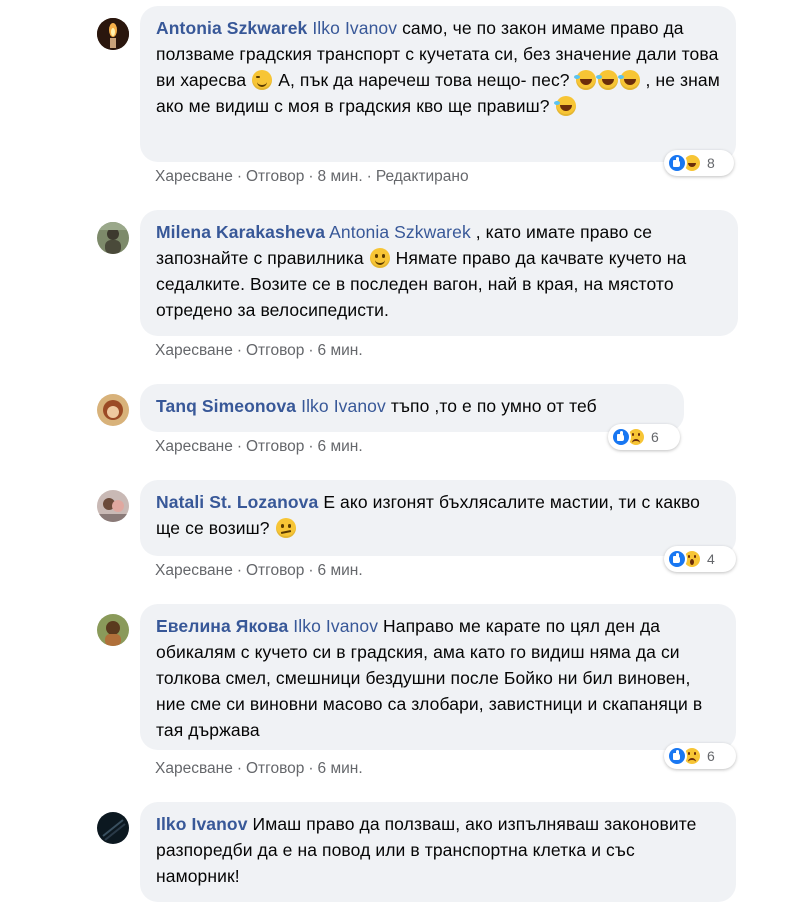  Describe the element at coordinates (711, 163) in the screenshot. I see `reaction-count: 8` at that location.